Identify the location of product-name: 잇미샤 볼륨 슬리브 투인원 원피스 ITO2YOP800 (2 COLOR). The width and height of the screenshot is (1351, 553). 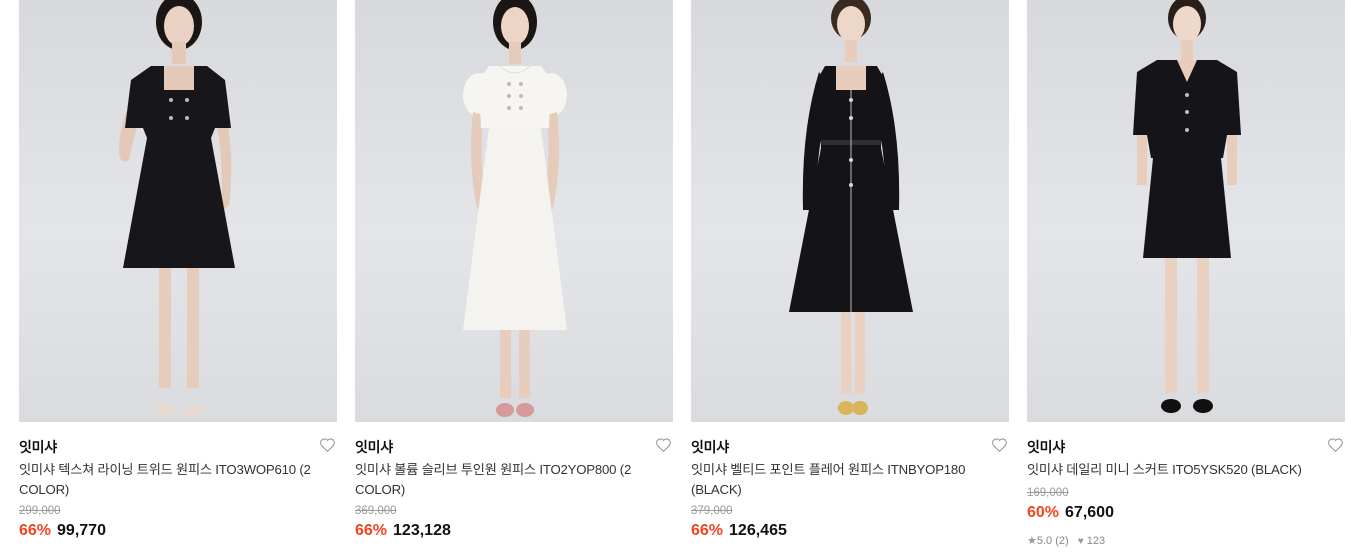
(505, 479).